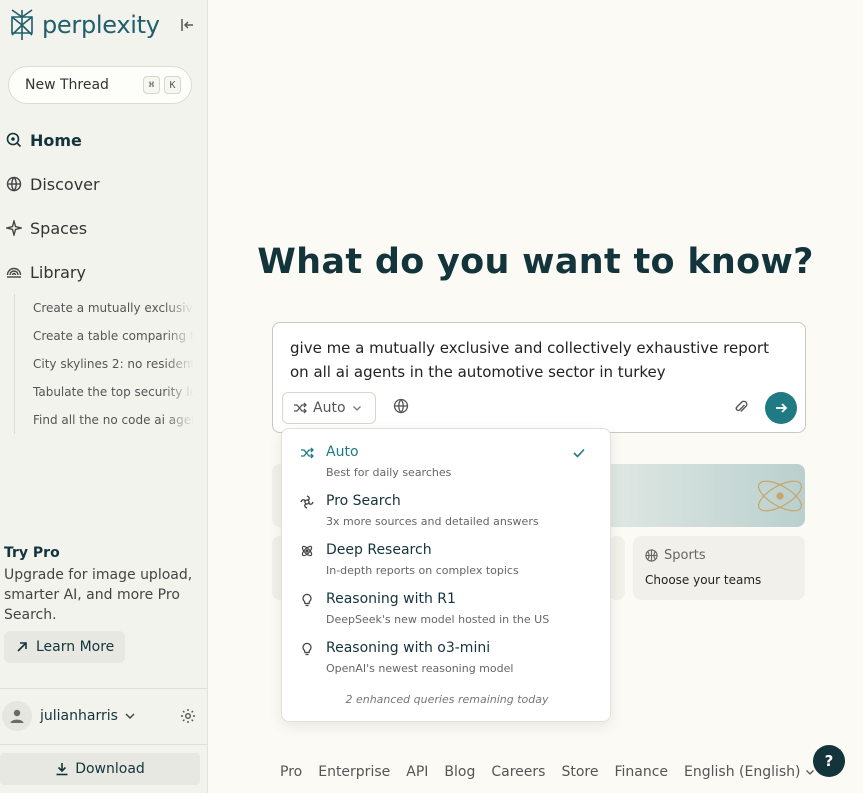 Image resolution: width=863 pixels, height=793 pixels. Describe the element at coordinates (535, 262) in the screenshot. I see `page-title: What do you want to know?` at that location.